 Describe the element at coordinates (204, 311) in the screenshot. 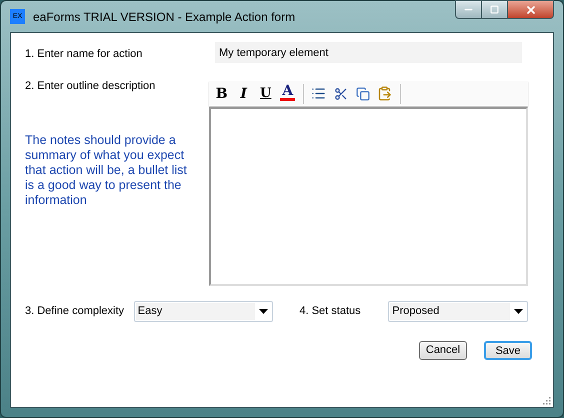

I see `dropdown: Easy` at that location.